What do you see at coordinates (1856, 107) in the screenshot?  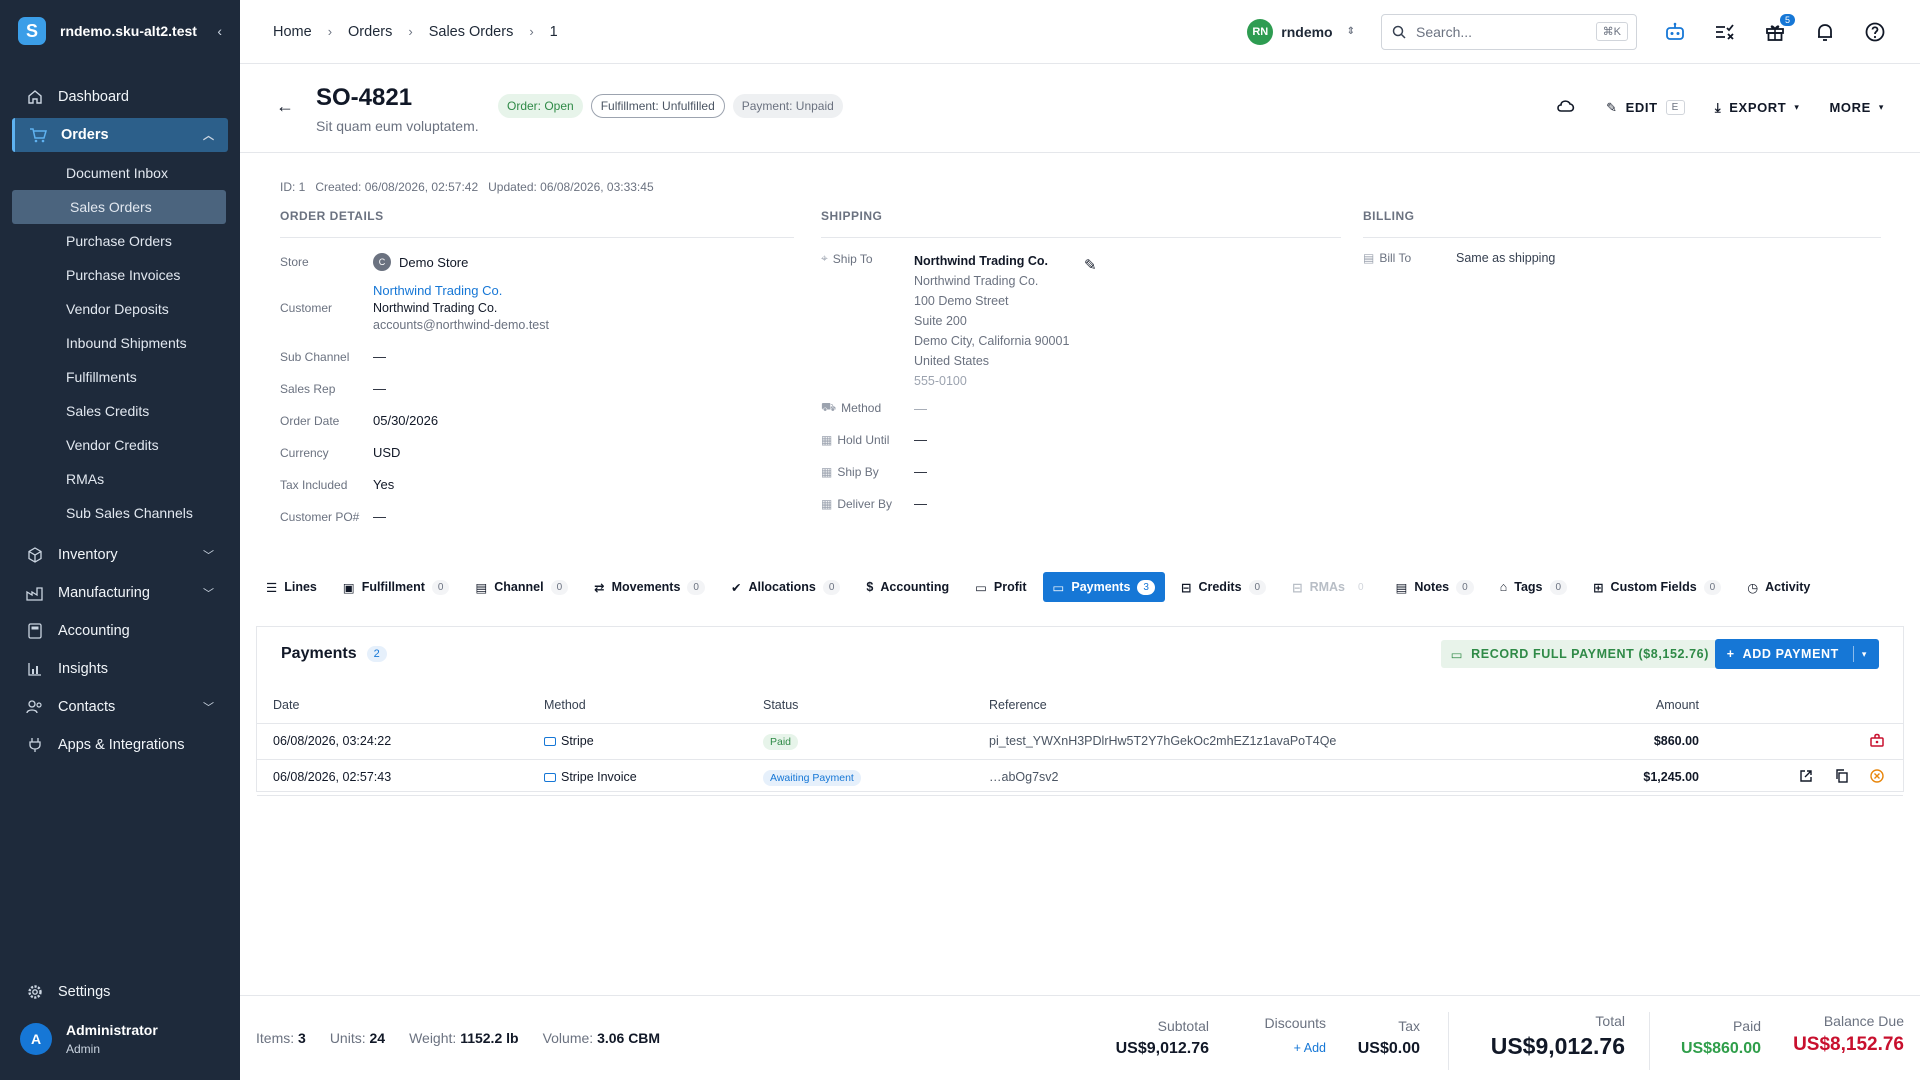 I see `more-button: MORE ▾` at bounding box center [1856, 107].